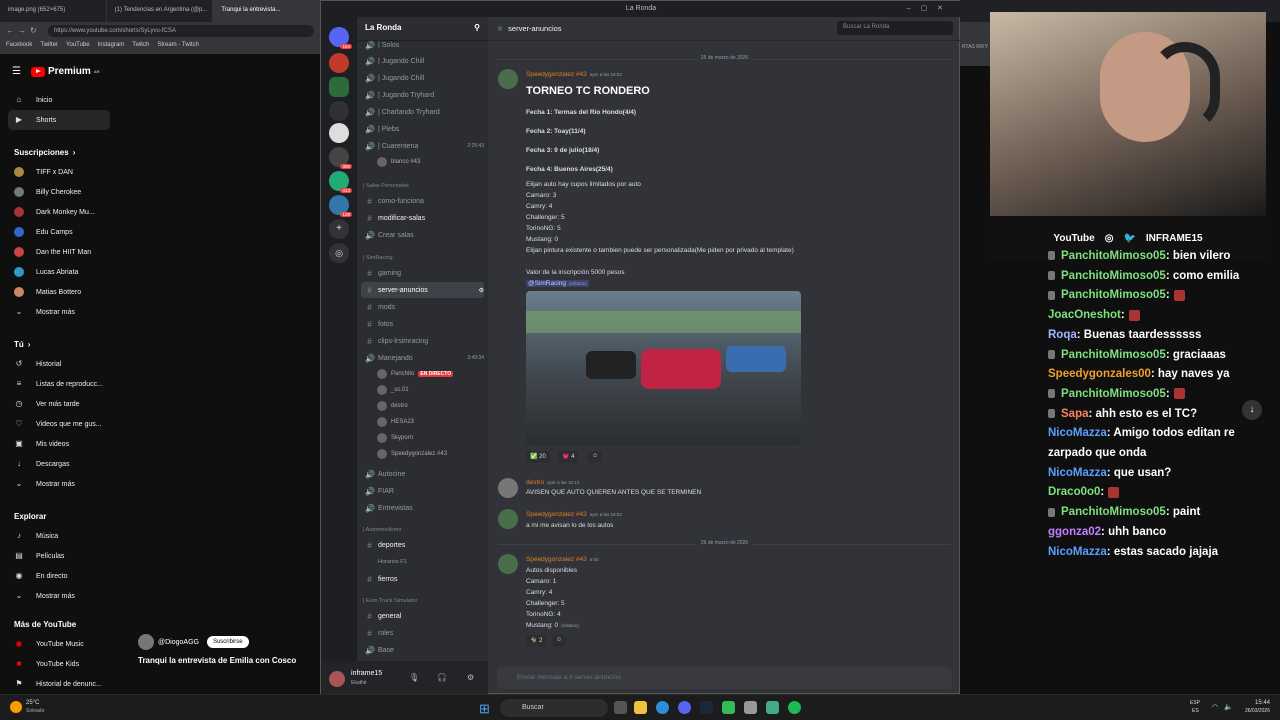 The image size is (1280, 720). What do you see at coordinates (16, 71) in the screenshot?
I see `menu-icon: ☰` at bounding box center [16, 71].